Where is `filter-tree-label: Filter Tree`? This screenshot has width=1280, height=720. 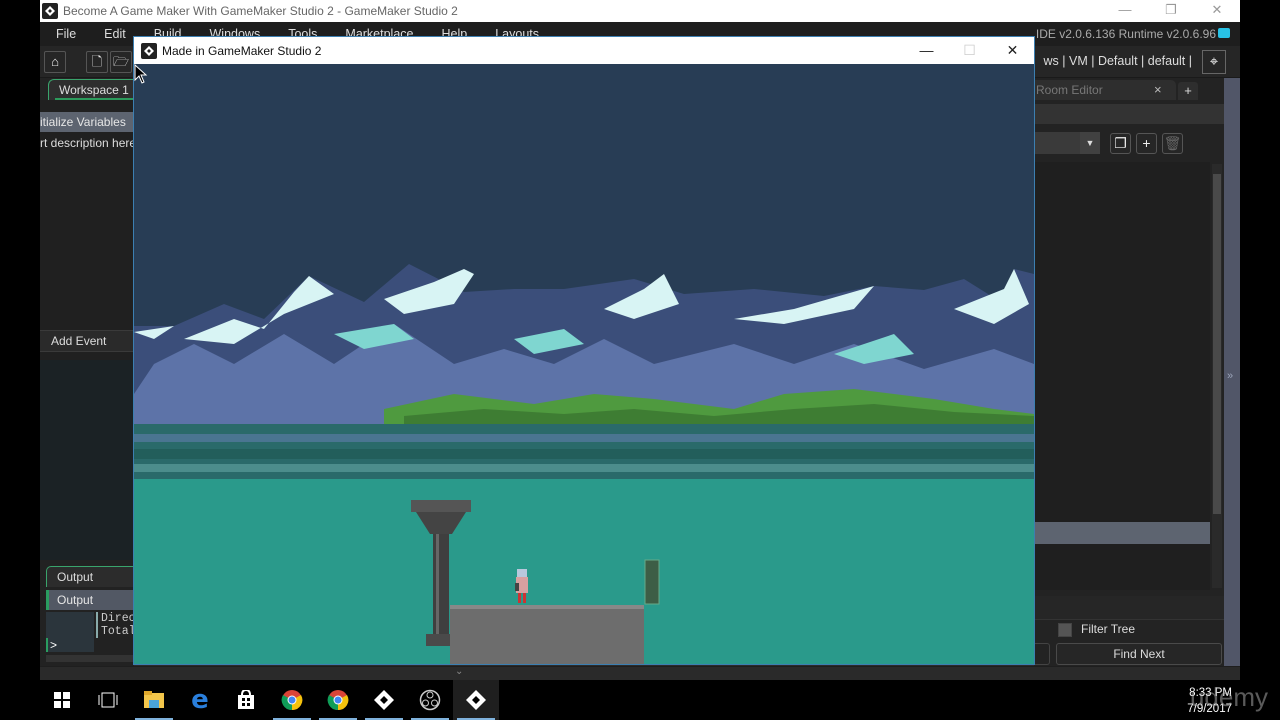 filter-tree-label: Filter Tree is located at coordinates (1108, 629).